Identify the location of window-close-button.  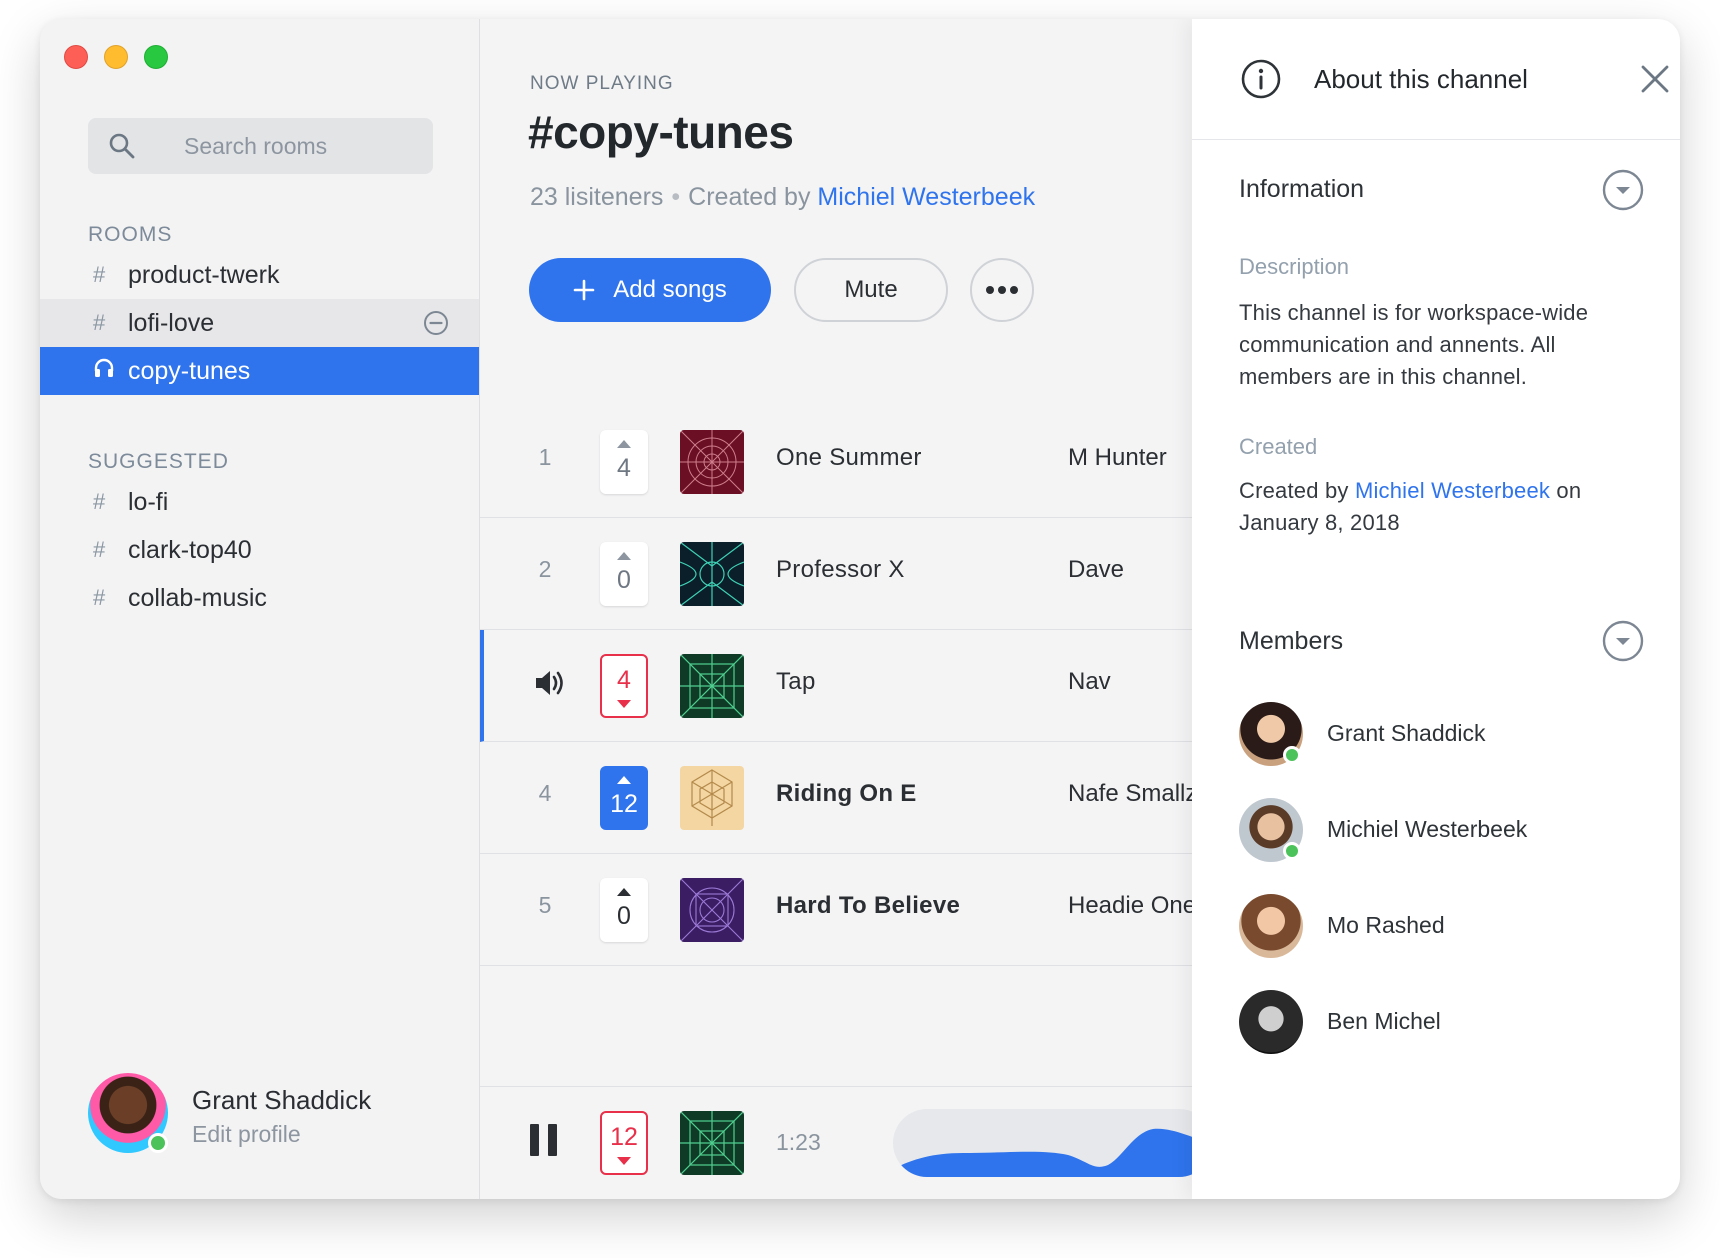
(76, 57).